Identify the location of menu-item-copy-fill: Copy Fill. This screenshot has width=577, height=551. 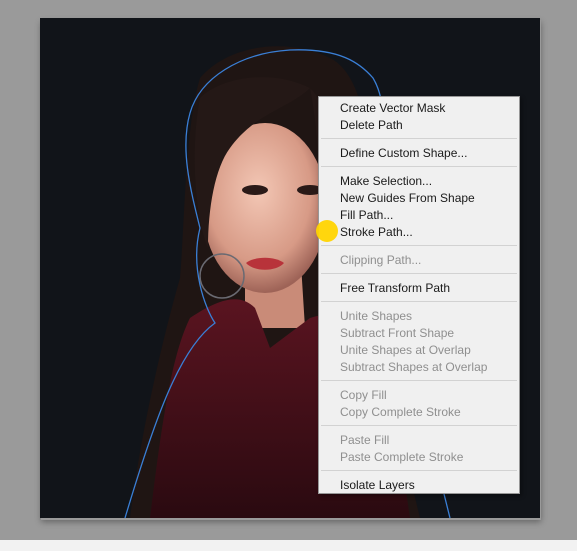
(363, 395).